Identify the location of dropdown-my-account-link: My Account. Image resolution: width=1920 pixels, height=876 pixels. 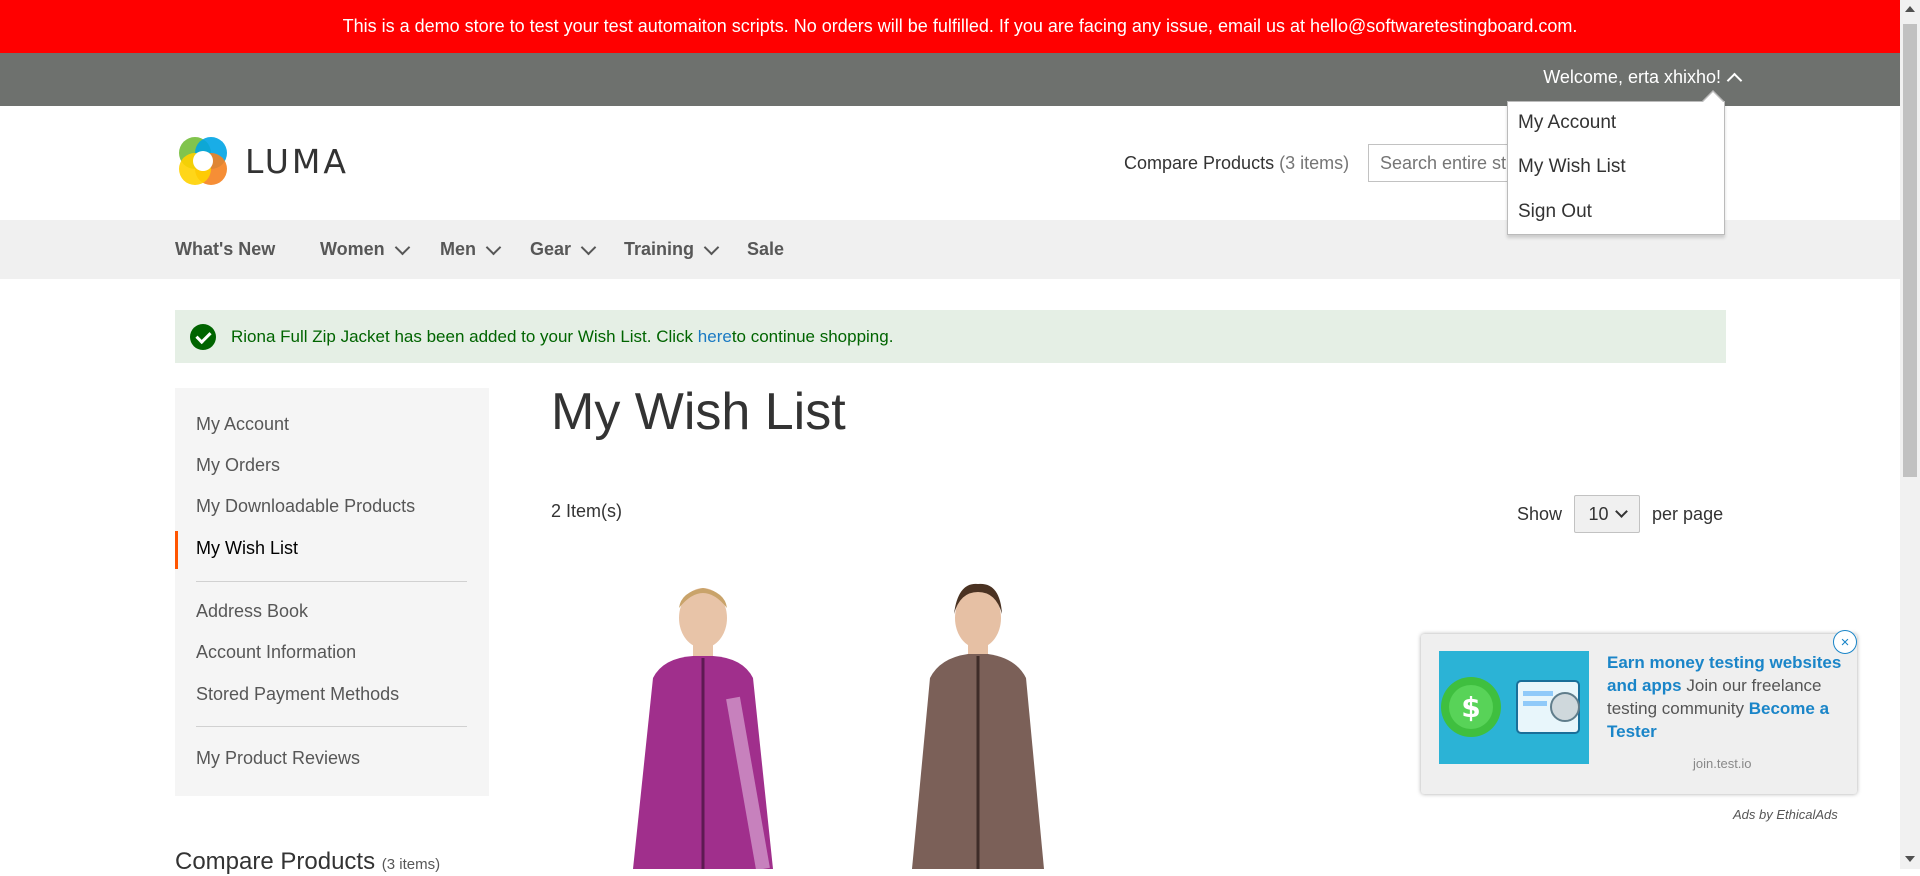
(1567, 123).